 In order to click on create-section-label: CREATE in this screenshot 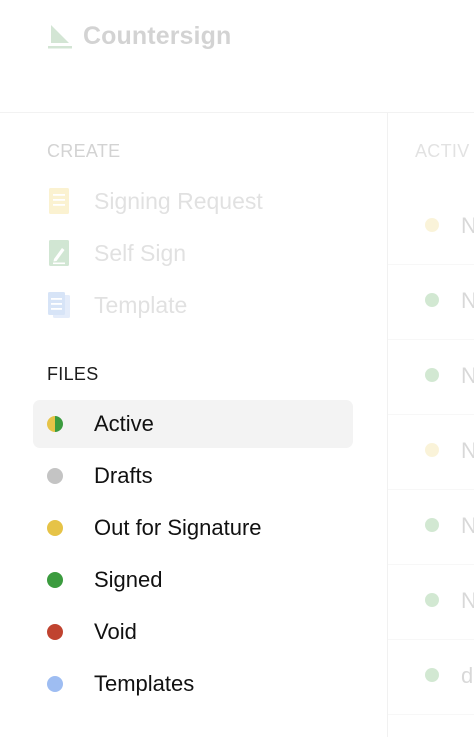, I will do `click(84, 151)`.